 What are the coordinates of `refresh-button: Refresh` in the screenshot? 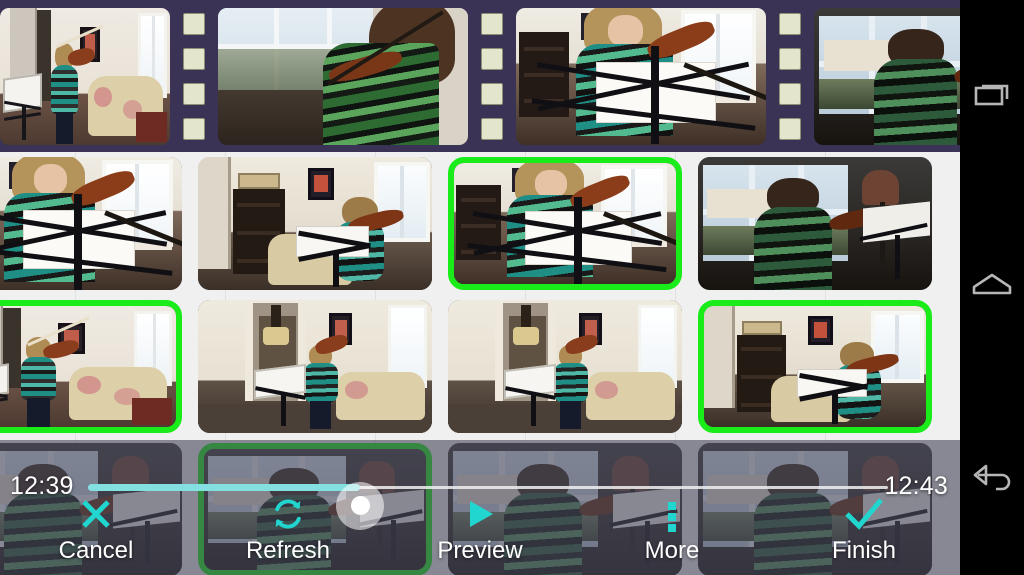 It's located at (288, 531).